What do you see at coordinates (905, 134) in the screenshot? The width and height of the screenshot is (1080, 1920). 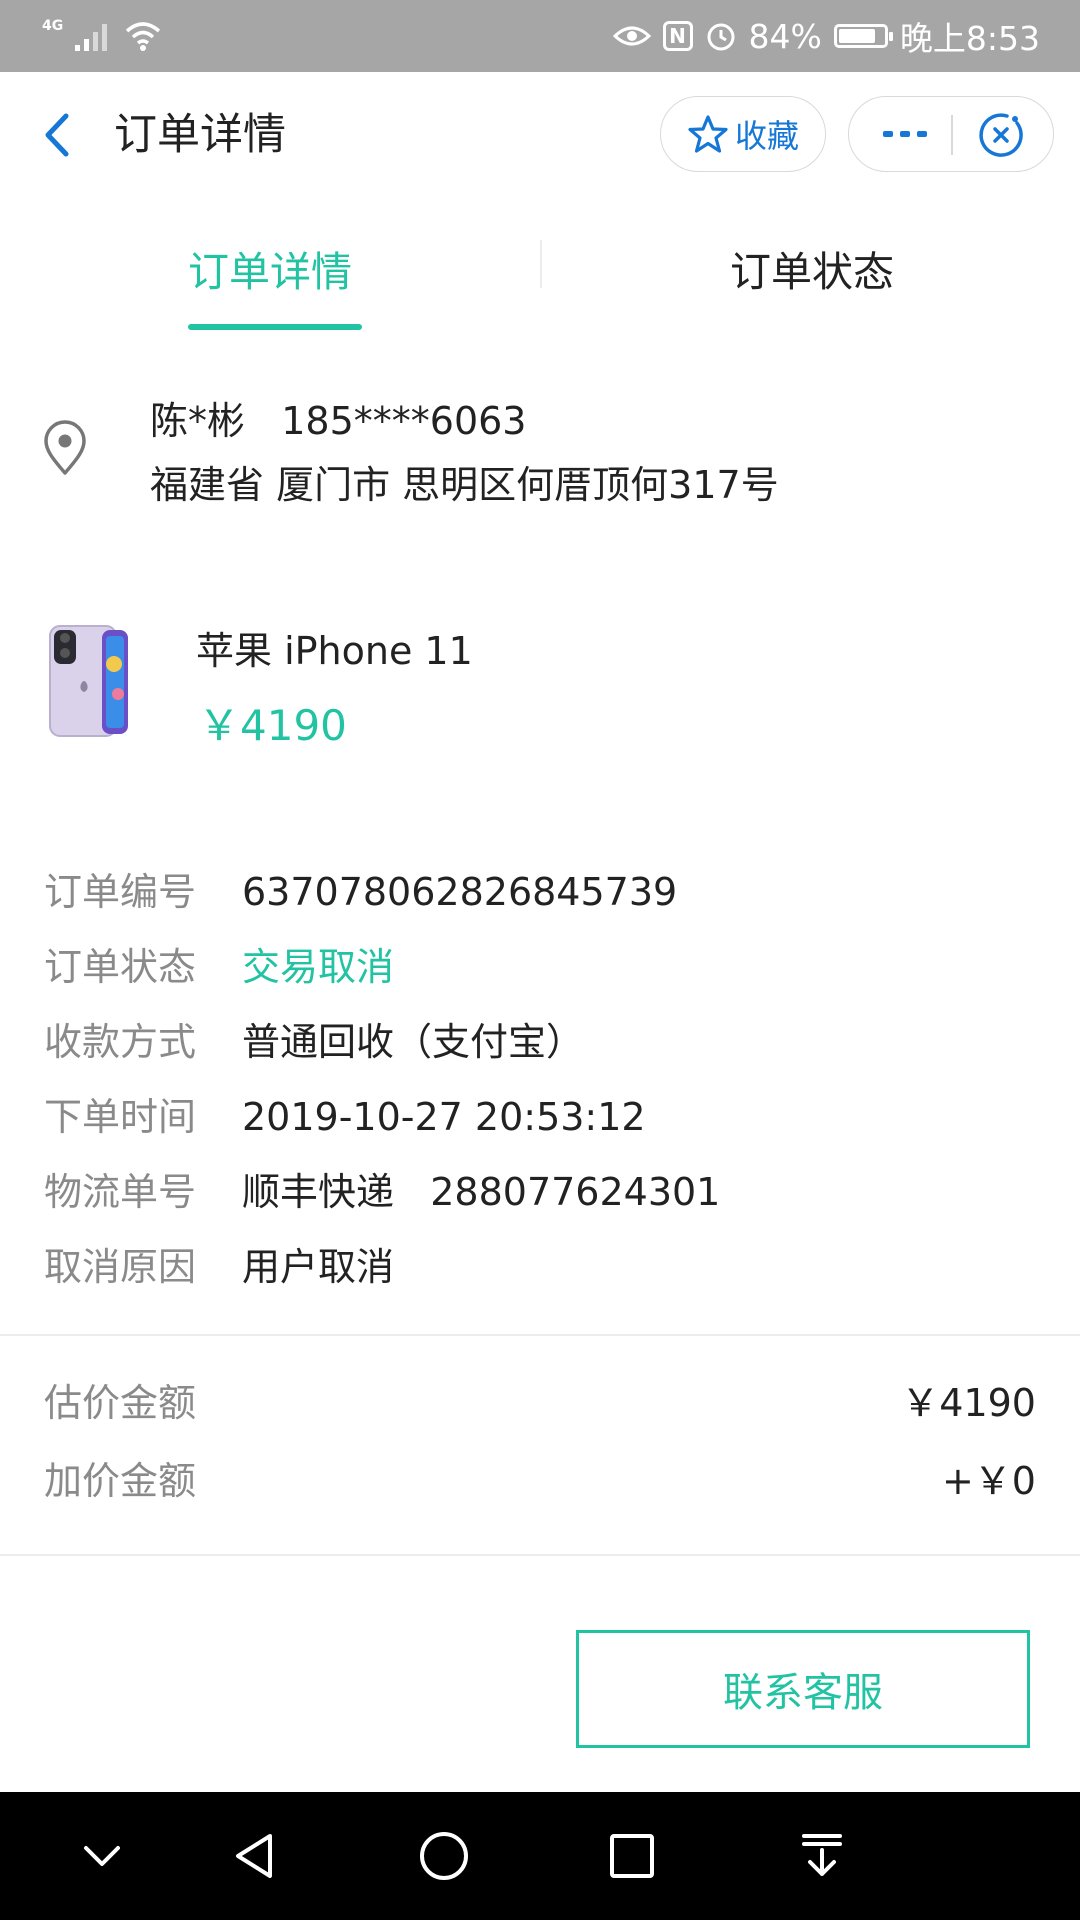 I see `more-icon` at bounding box center [905, 134].